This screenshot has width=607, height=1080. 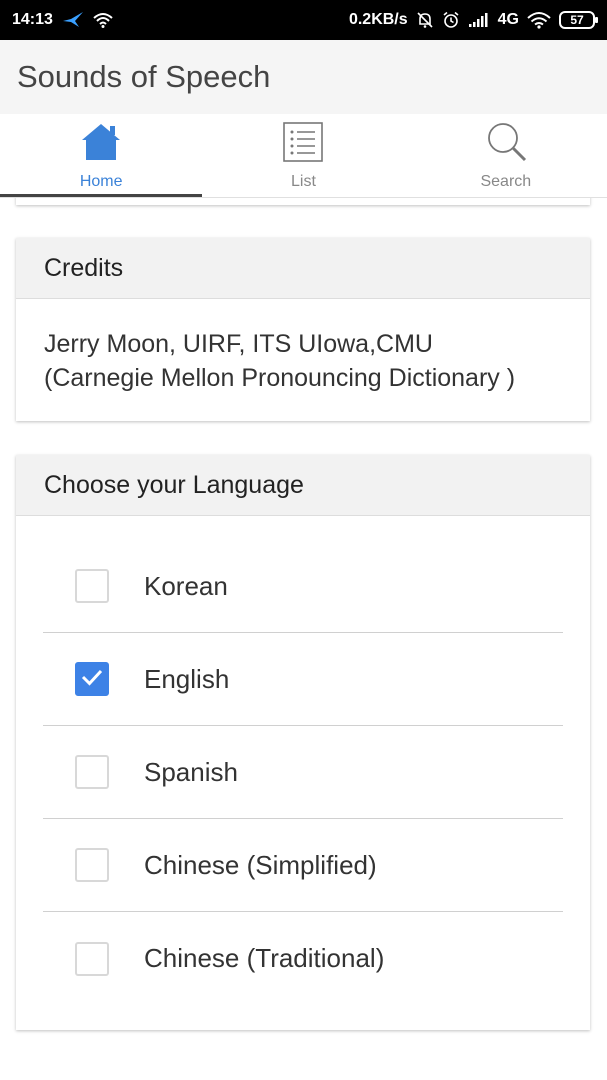 I want to click on battery-level: 57, so click(x=577, y=20).